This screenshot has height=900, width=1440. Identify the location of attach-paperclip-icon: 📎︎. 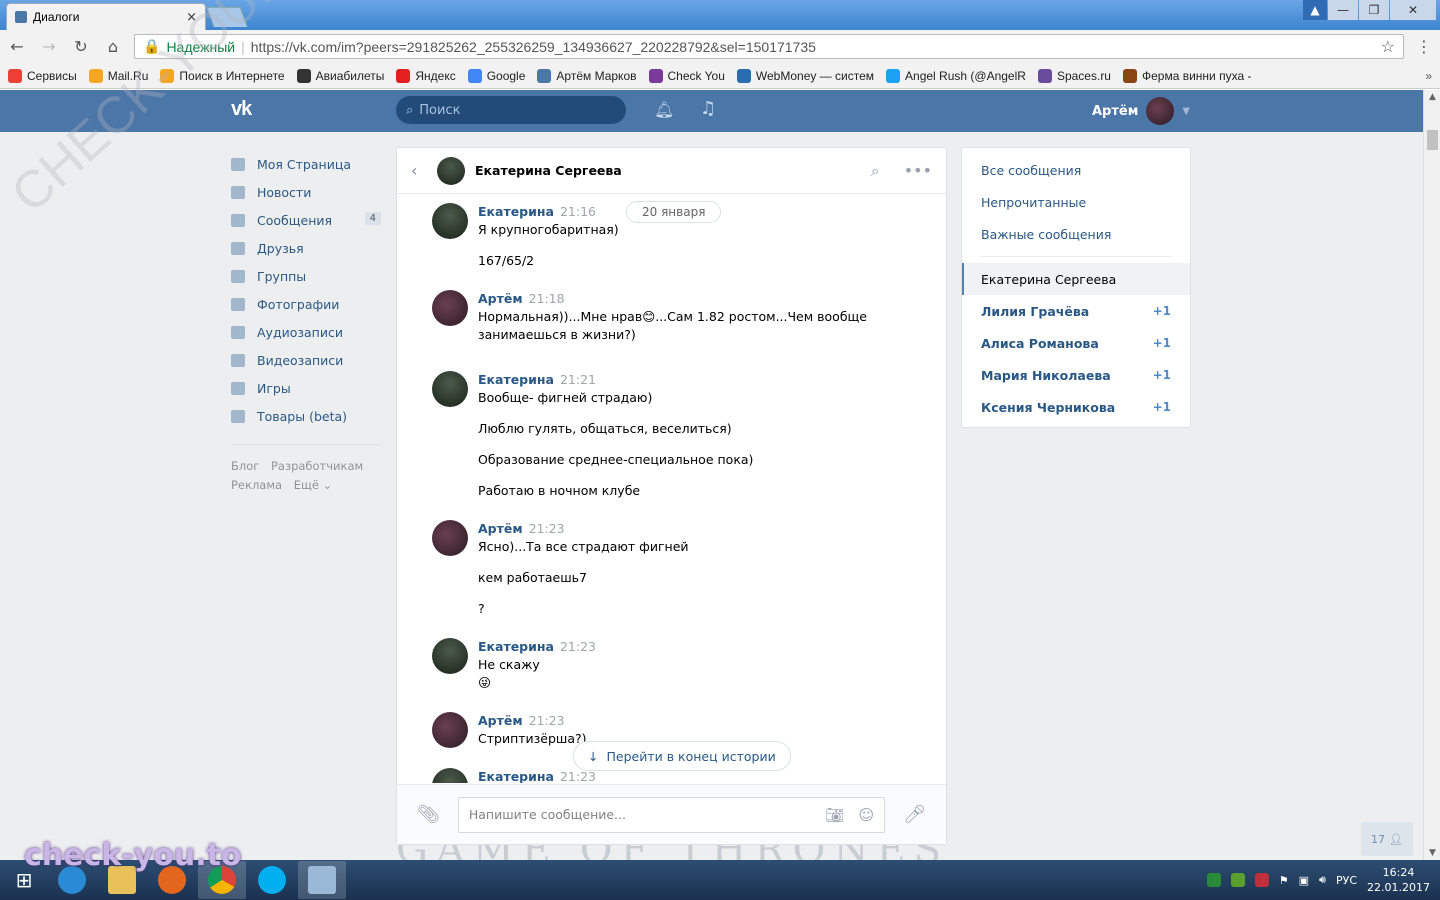
(428, 814).